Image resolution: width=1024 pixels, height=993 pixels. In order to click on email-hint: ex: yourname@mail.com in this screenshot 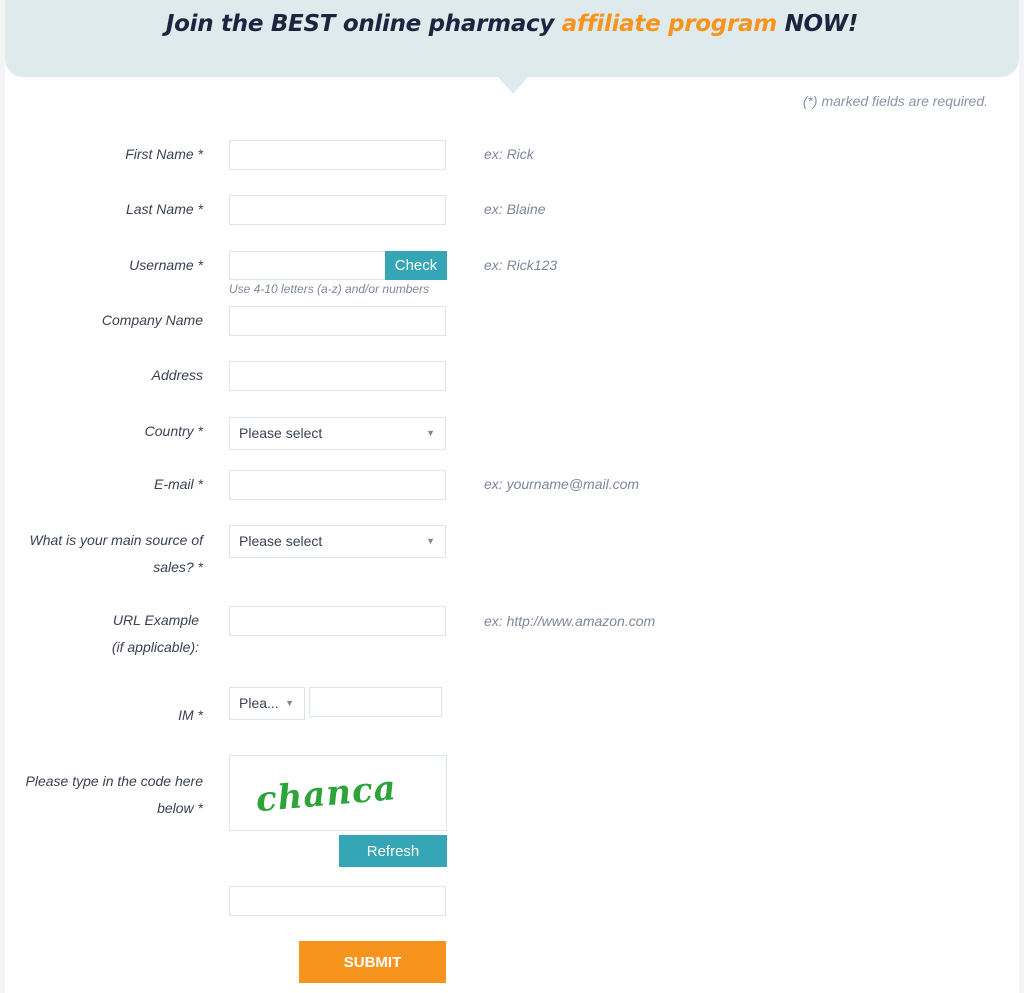, I will do `click(562, 484)`.